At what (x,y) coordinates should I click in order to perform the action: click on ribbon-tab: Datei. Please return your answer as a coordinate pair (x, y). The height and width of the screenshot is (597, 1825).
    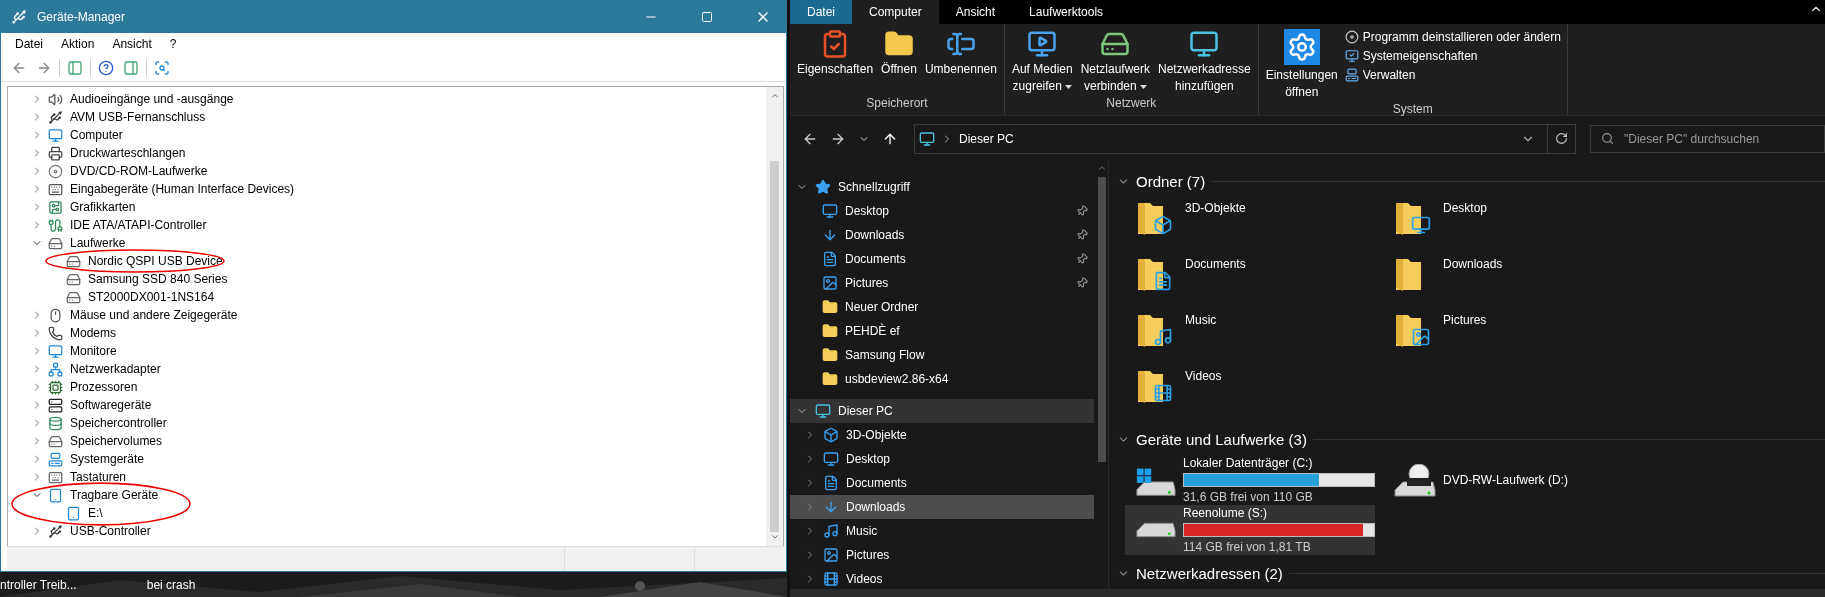
    Looking at the image, I should click on (821, 12).